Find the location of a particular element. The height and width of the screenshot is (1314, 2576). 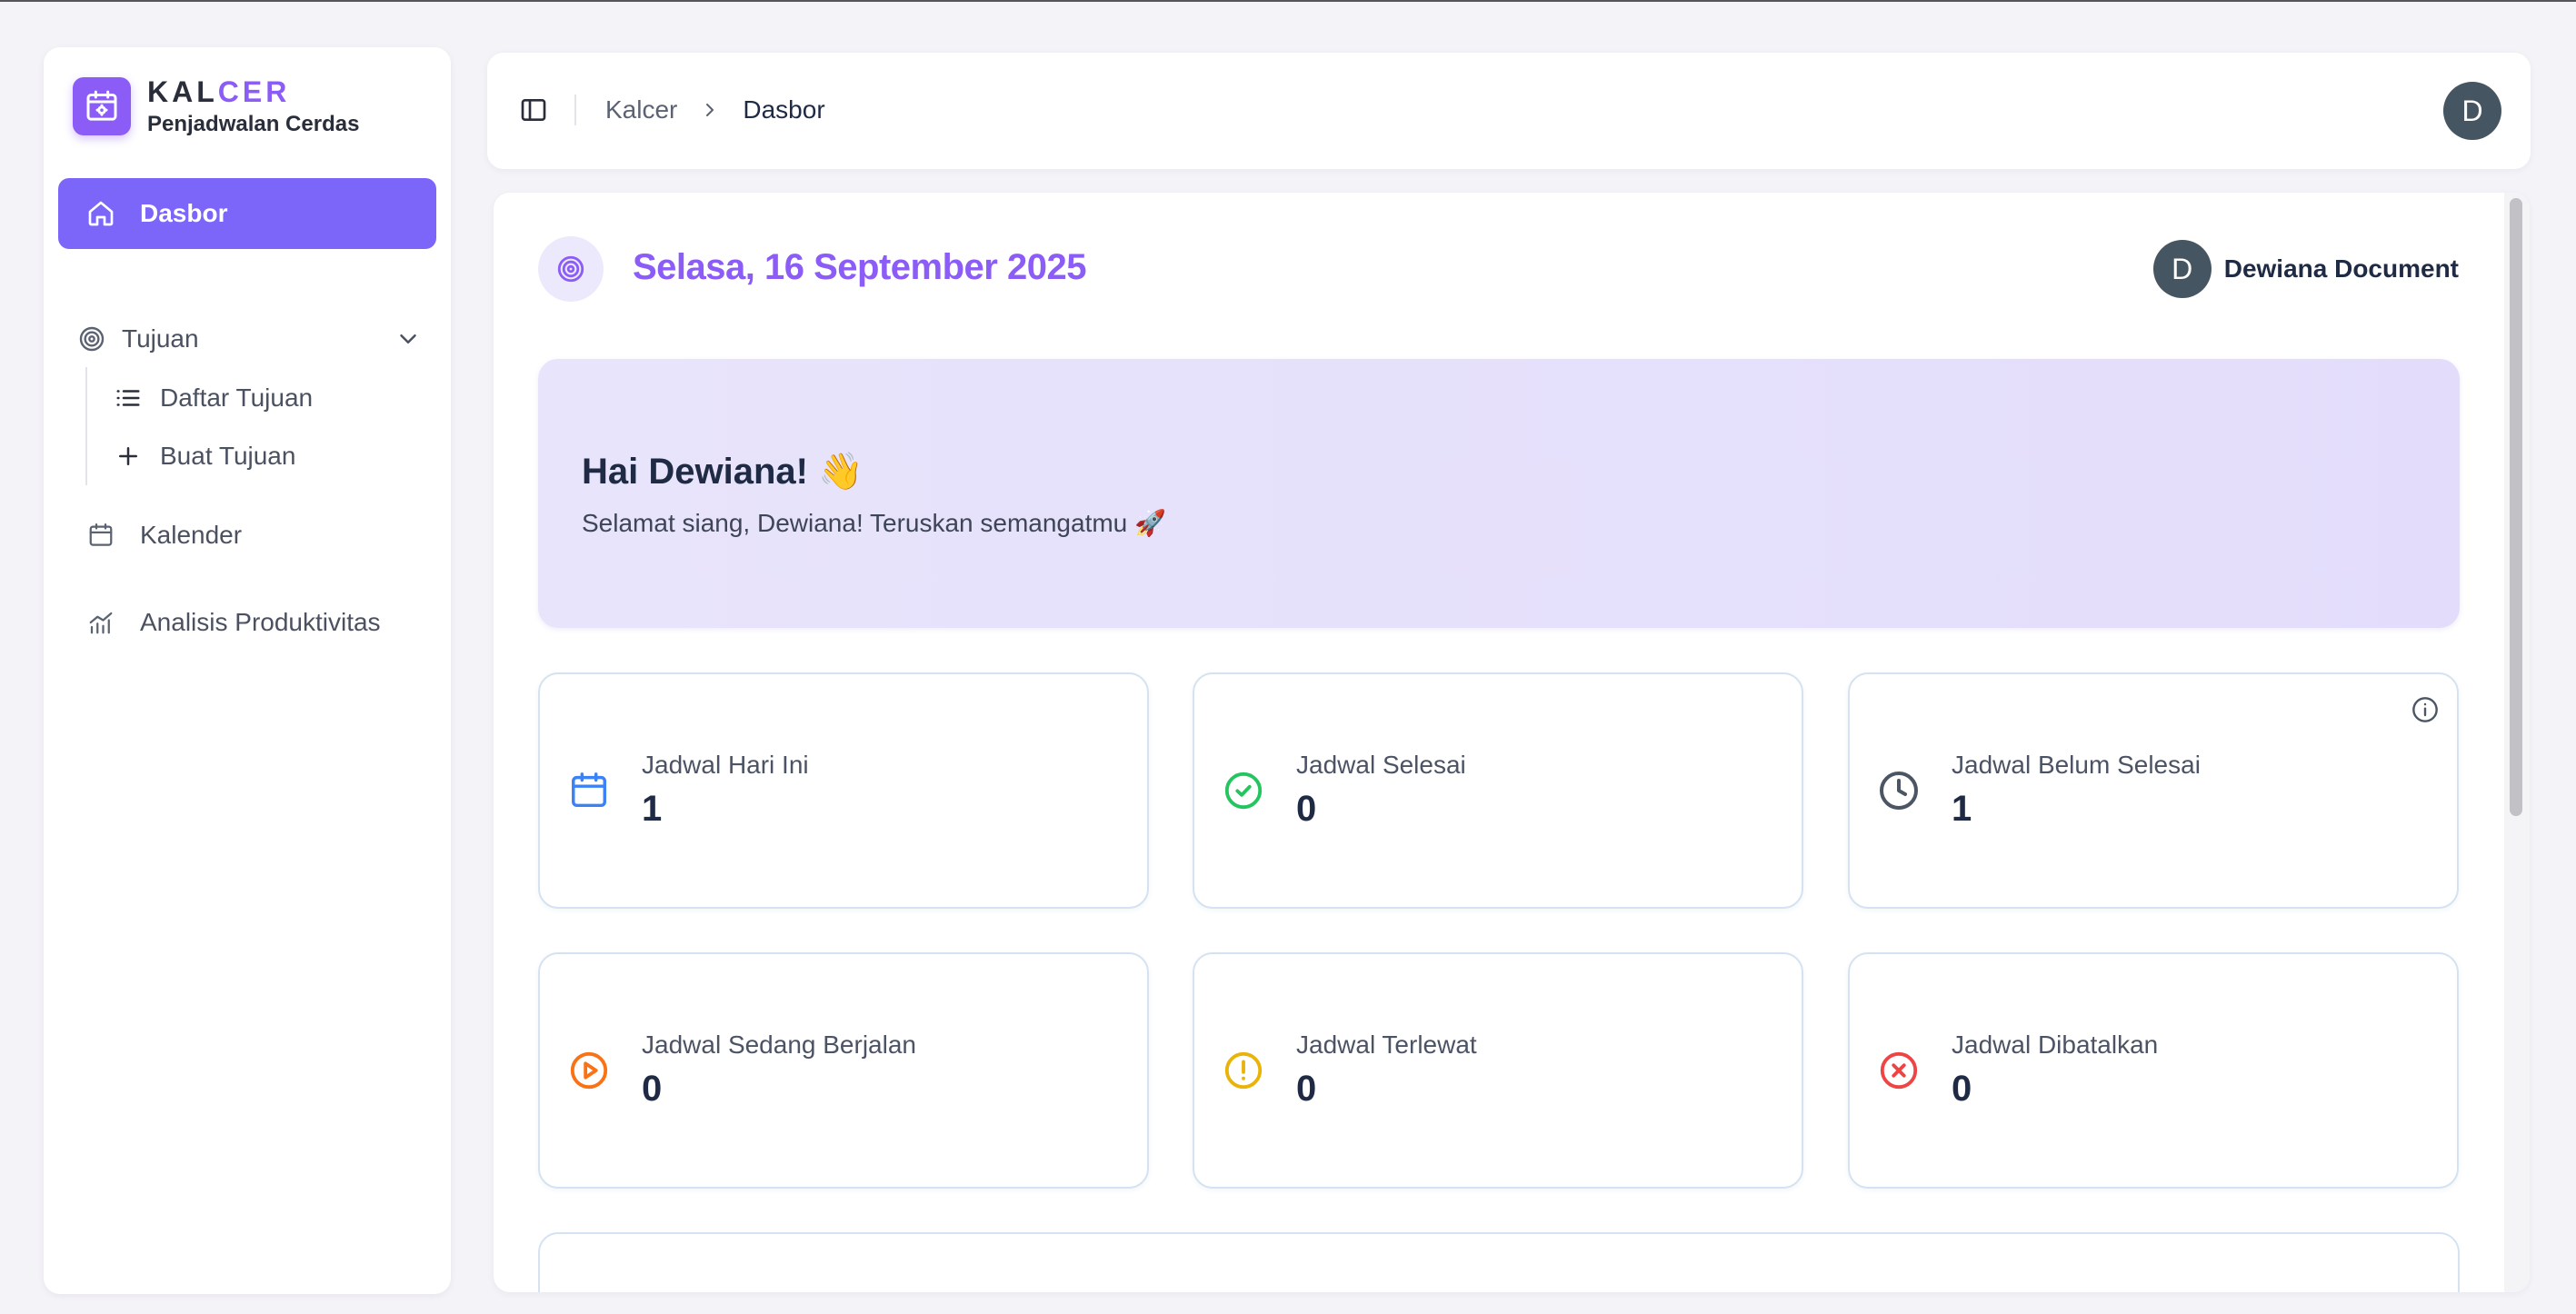

play-circle-icon is located at coordinates (589, 1070).